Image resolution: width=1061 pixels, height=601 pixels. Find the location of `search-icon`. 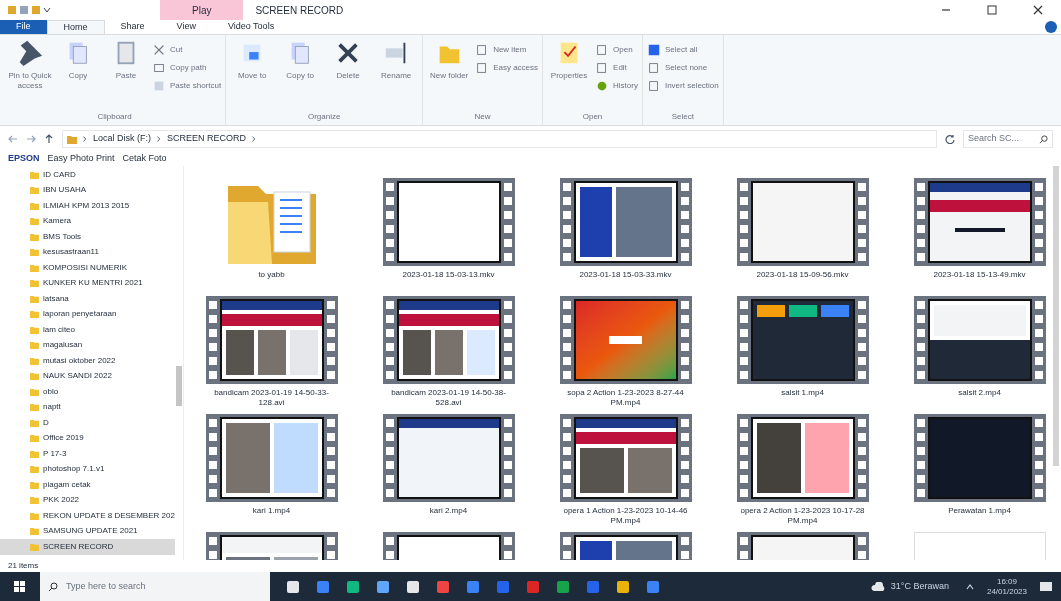

search-icon is located at coordinates (53, 586).